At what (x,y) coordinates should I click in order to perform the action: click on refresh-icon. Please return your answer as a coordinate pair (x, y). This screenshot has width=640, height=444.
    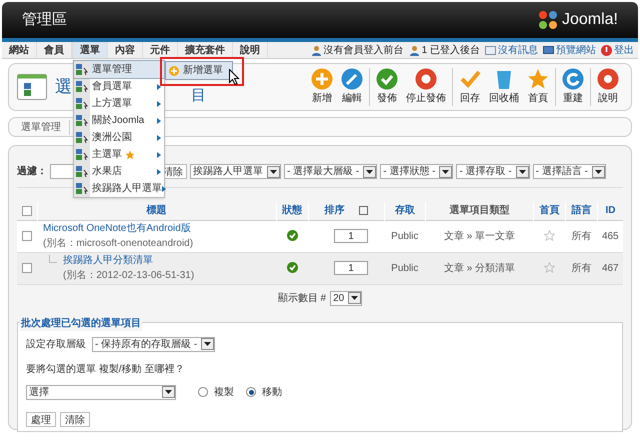
    Looking at the image, I should click on (573, 79).